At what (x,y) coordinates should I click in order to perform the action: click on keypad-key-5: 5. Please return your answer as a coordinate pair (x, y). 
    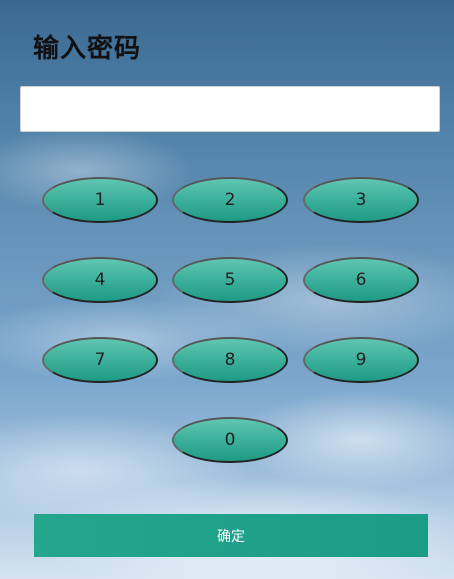
    Looking at the image, I should click on (230, 280).